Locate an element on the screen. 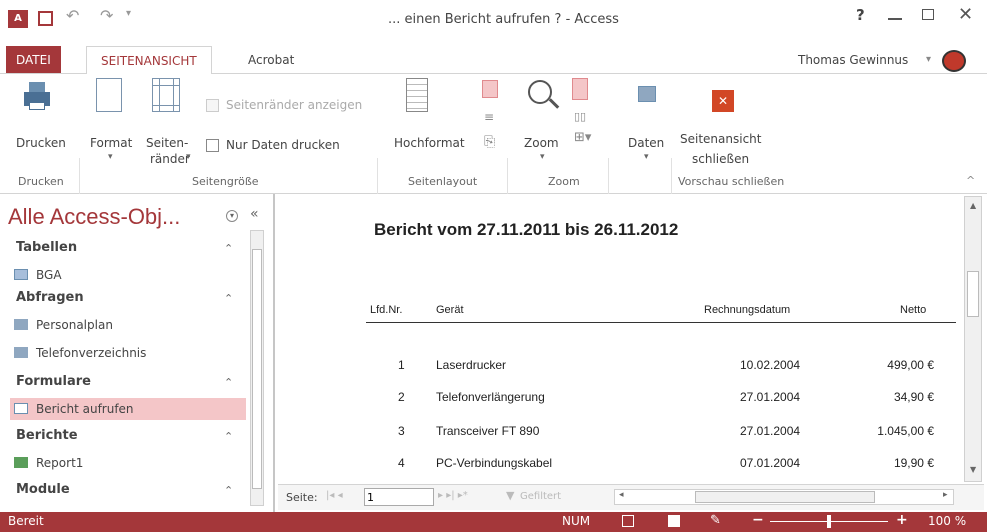 This screenshot has width=987, height=532. user-name: Thomas Gewinnus is located at coordinates (853, 60).